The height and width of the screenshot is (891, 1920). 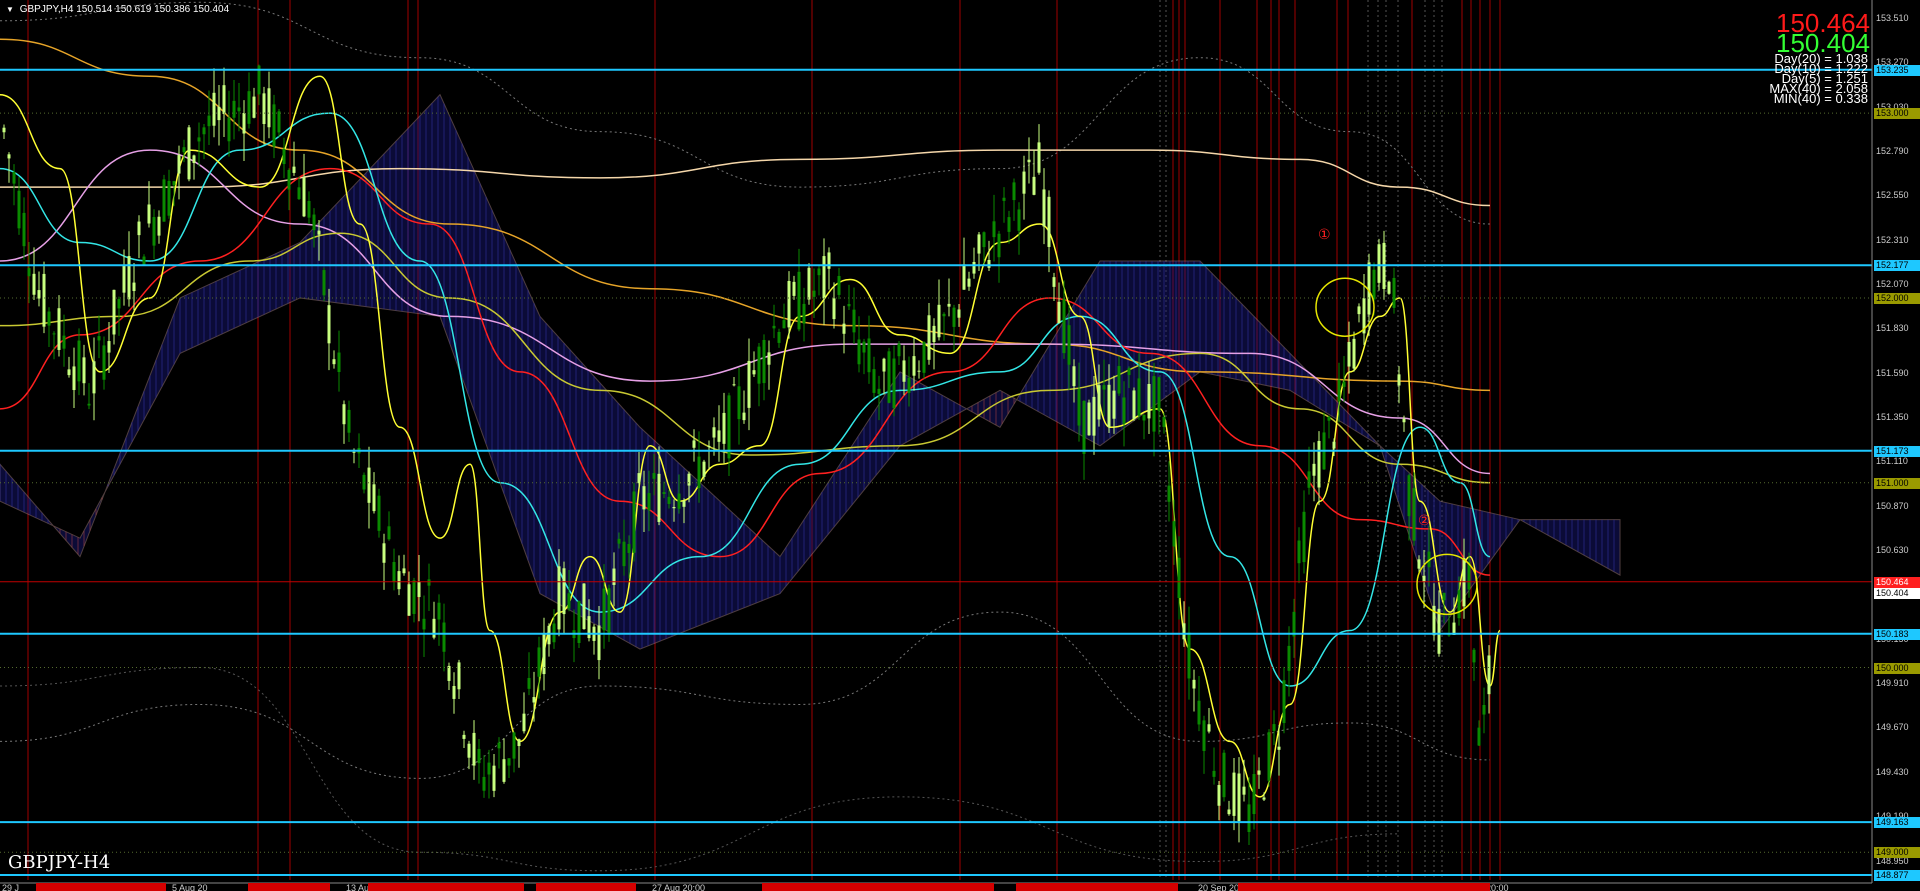 What do you see at coordinates (1897, 70) in the screenshot?
I see `price-tag-cyan: 153.235` at bounding box center [1897, 70].